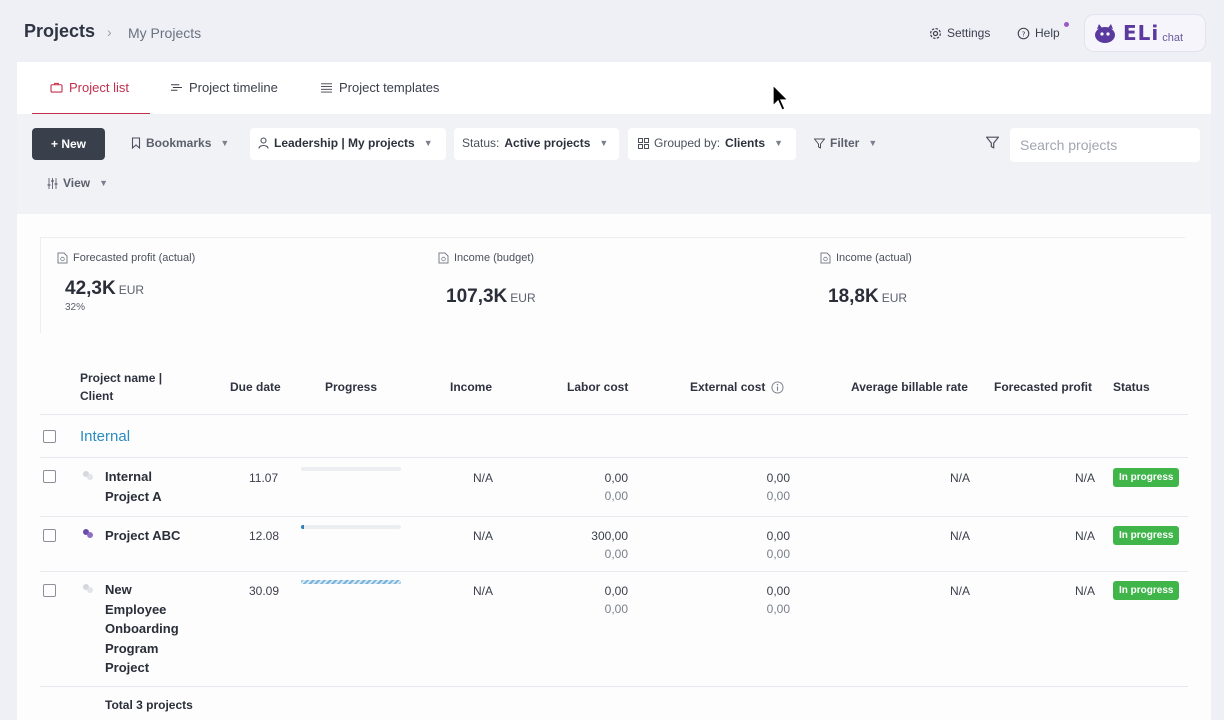 The height and width of the screenshot is (720, 1224). I want to click on column-header-progress: Progress, so click(351, 387).